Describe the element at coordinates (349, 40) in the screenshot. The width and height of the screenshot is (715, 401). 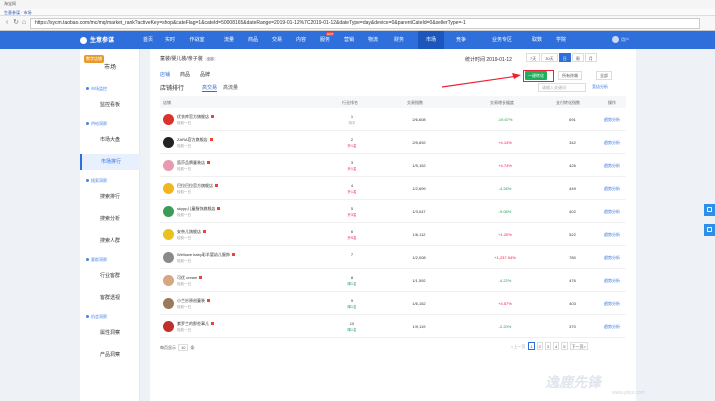
I see `topnav-item: 营销` at that location.